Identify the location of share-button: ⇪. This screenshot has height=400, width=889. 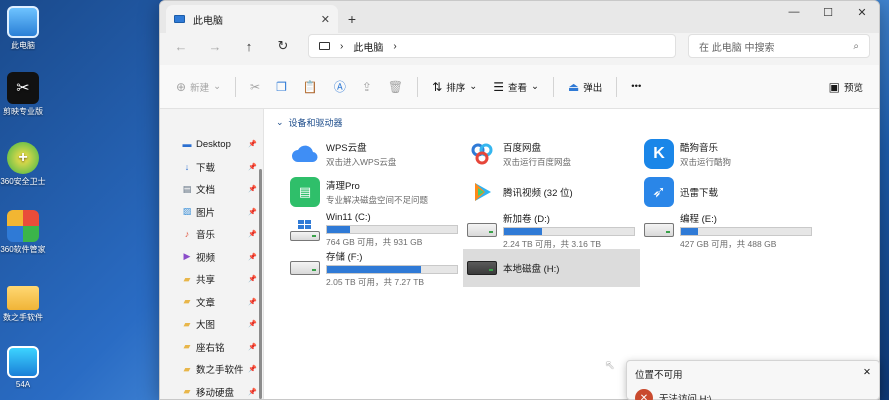
(367, 87).